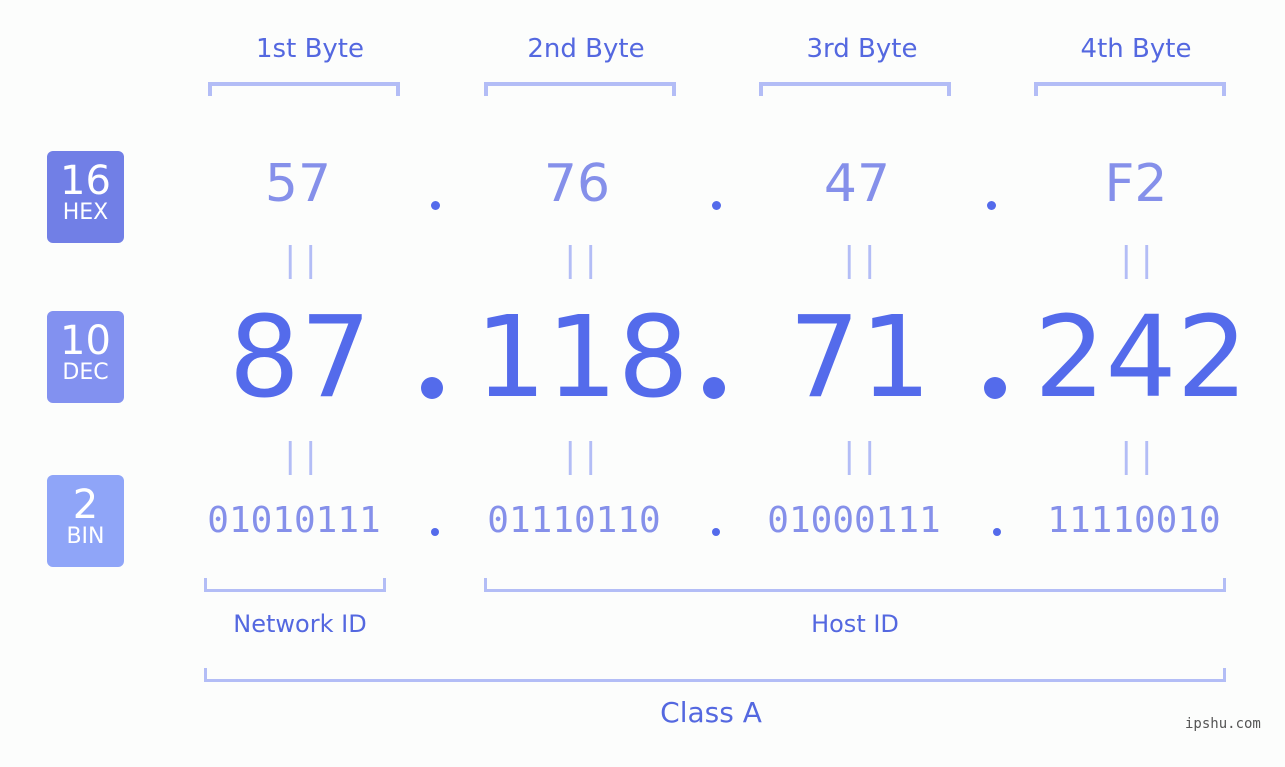  I want to click on hex-byte-2: 76, so click(577, 184).